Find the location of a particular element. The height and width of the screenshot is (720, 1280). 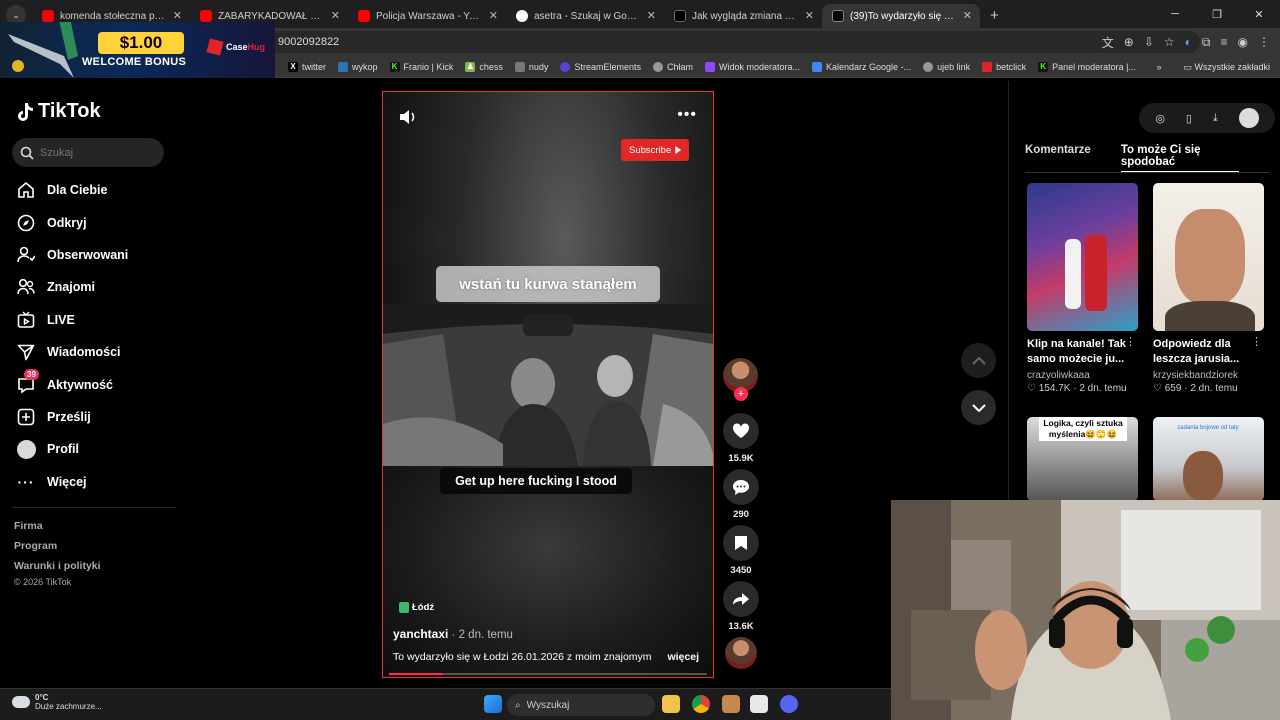

bookmark: ♟ chess is located at coordinates (484, 66).